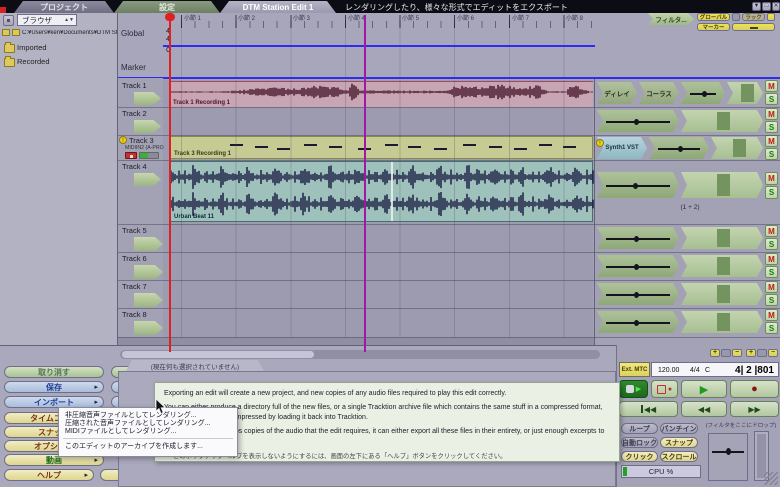 Image resolution: width=780 pixels, height=487 pixels. Describe the element at coordinates (771, 300) in the screenshot. I see `solo-button-track7: S` at that location.